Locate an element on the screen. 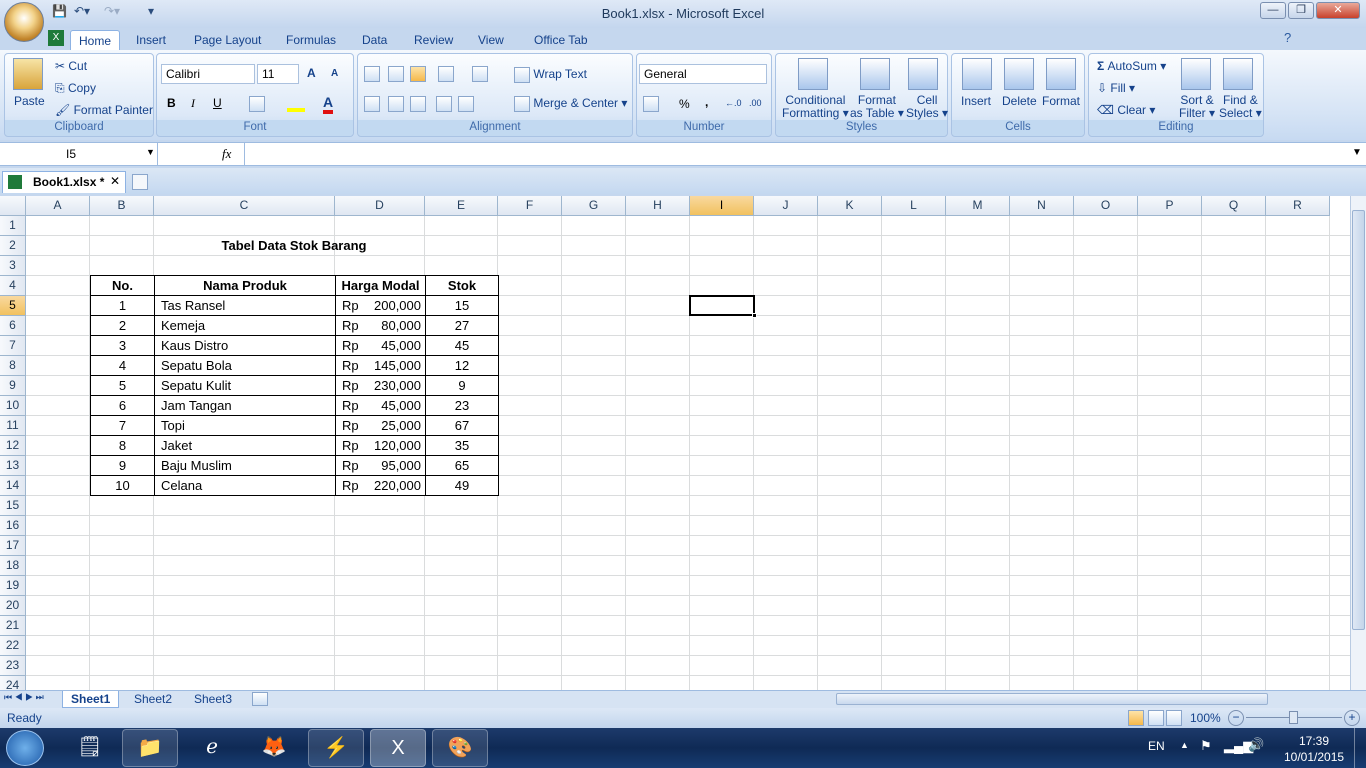 This screenshot has height=768, width=1366. comma-button: , is located at coordinates (706, 102).